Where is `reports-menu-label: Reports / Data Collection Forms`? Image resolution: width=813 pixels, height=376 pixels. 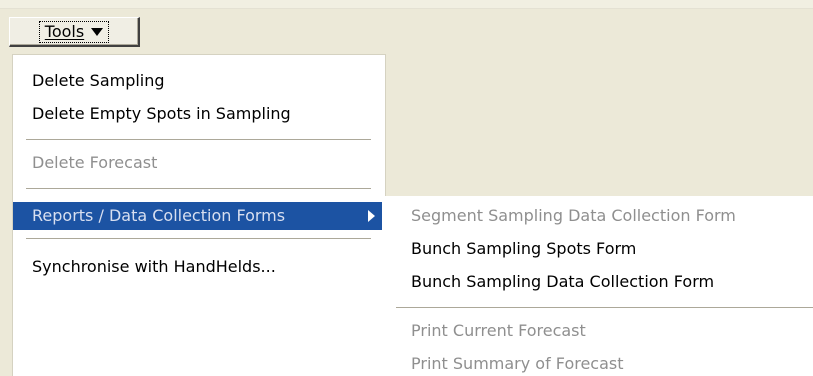 reports-menu-label: Reports / Data Collection Forms is located at coordinates (159, 215).